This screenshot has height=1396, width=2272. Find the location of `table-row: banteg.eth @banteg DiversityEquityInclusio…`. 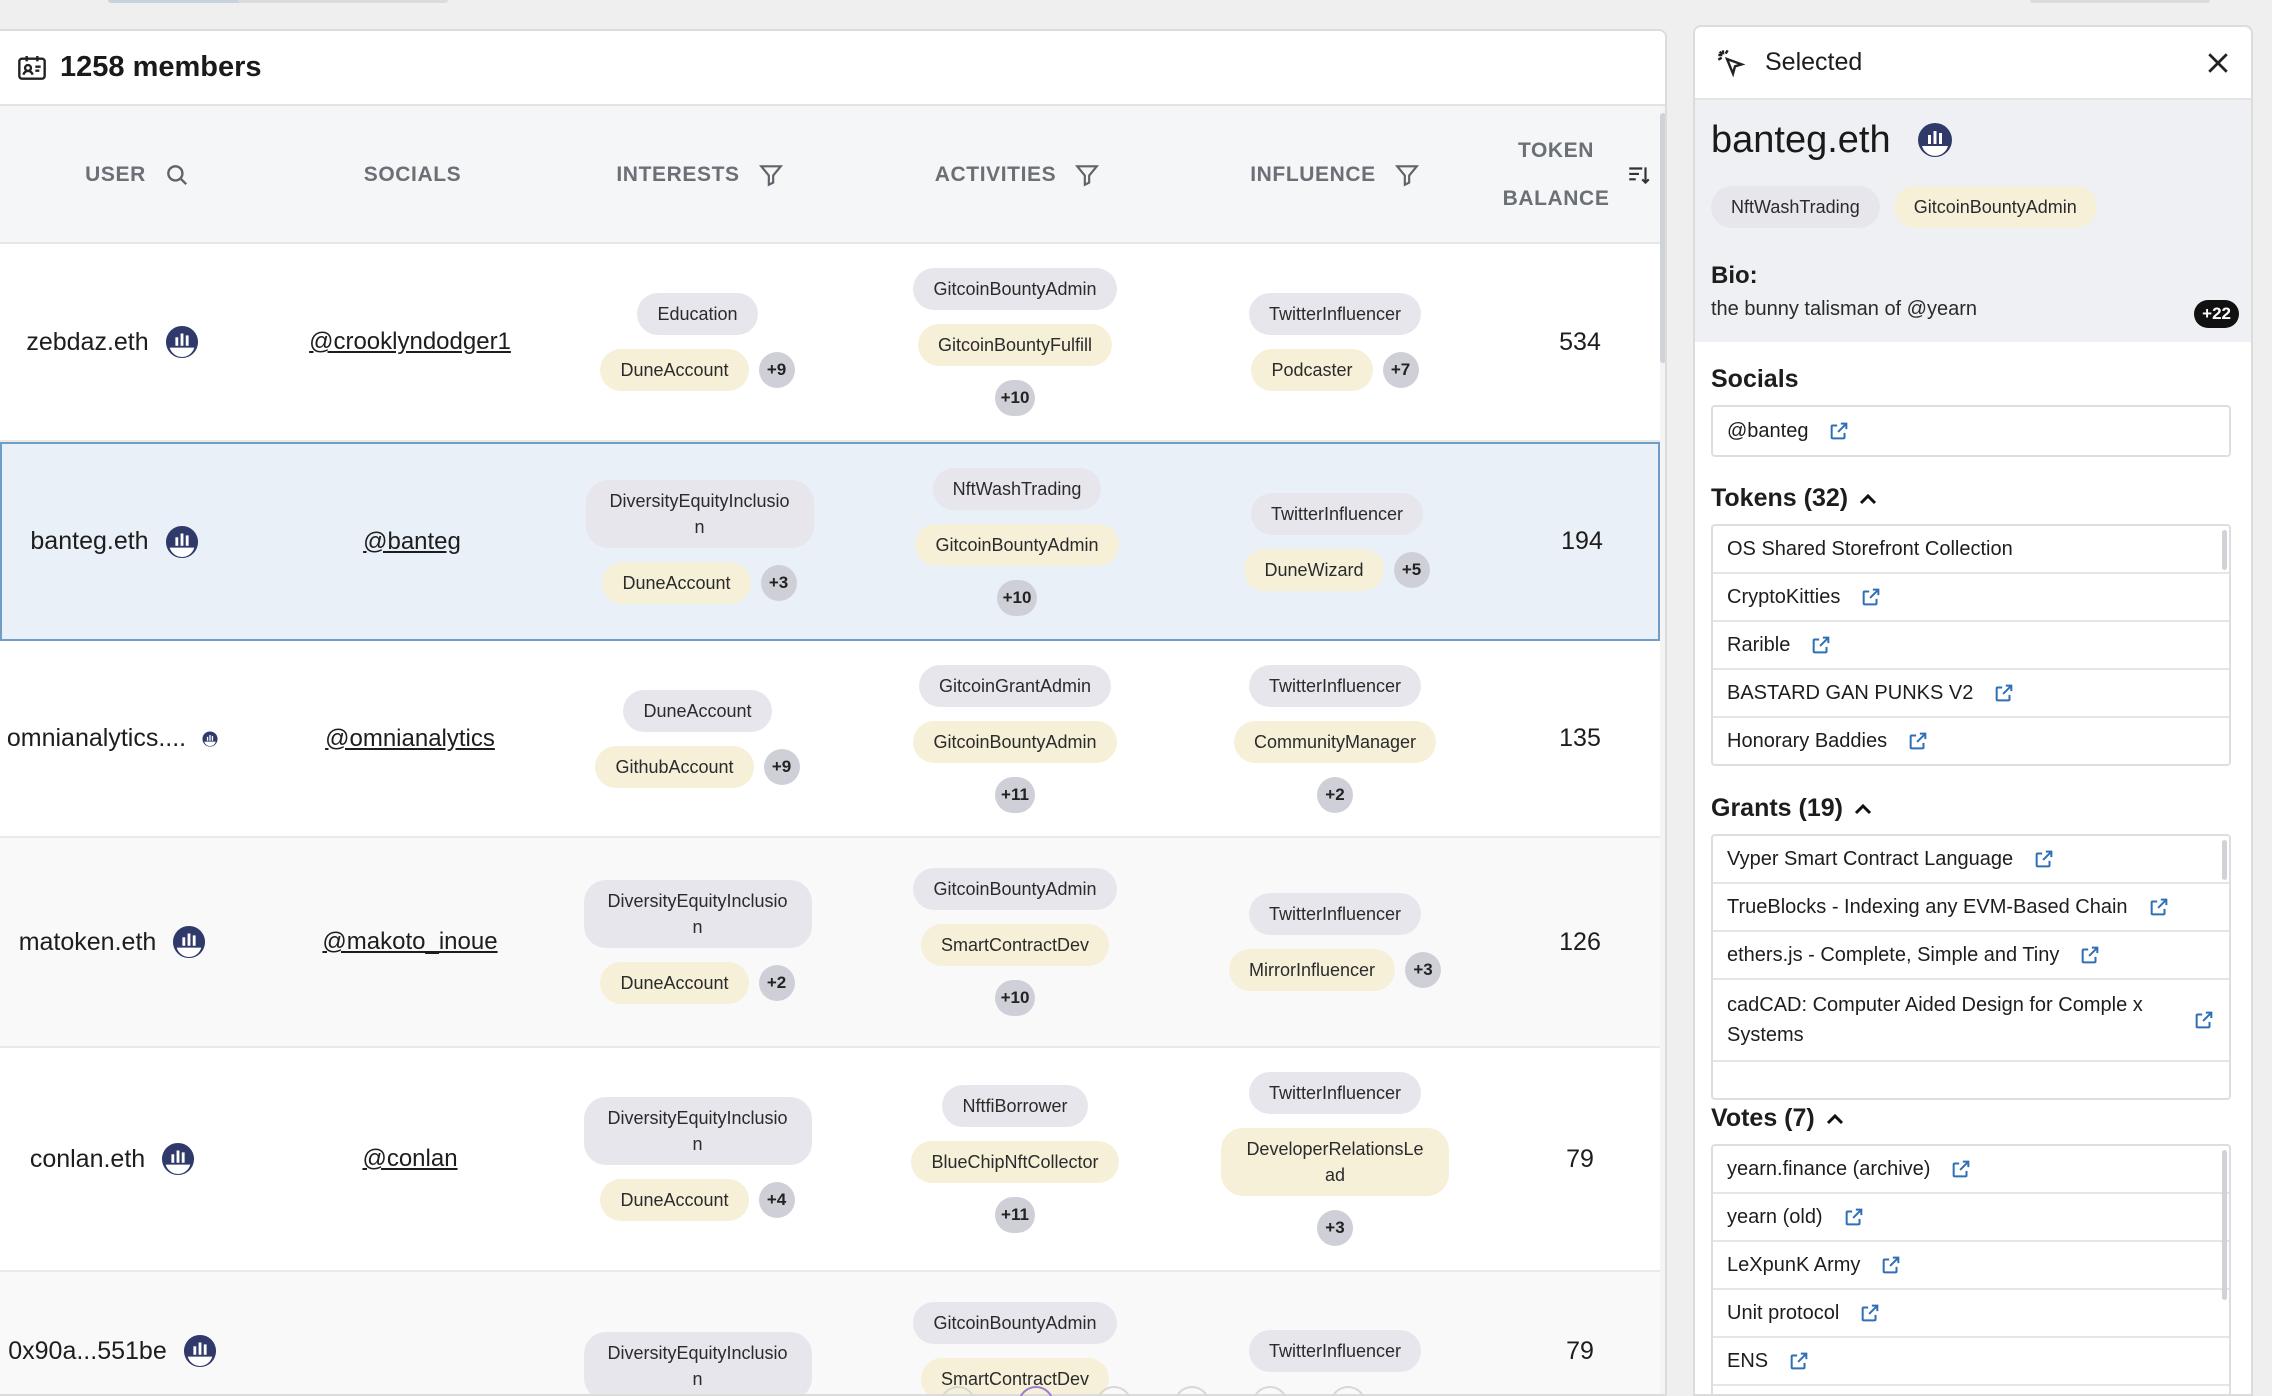

table-row: banteg.eth @banteg DiversityEquityInclusio… is located at coordinates (830, 541).